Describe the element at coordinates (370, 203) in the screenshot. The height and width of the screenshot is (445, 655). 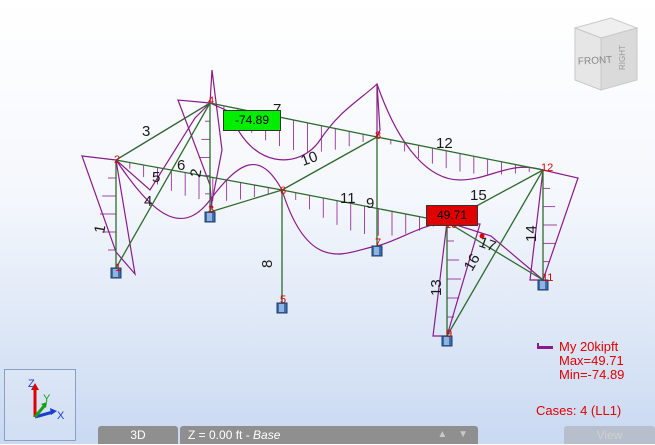
I see `member-label-9: 9` at that location.